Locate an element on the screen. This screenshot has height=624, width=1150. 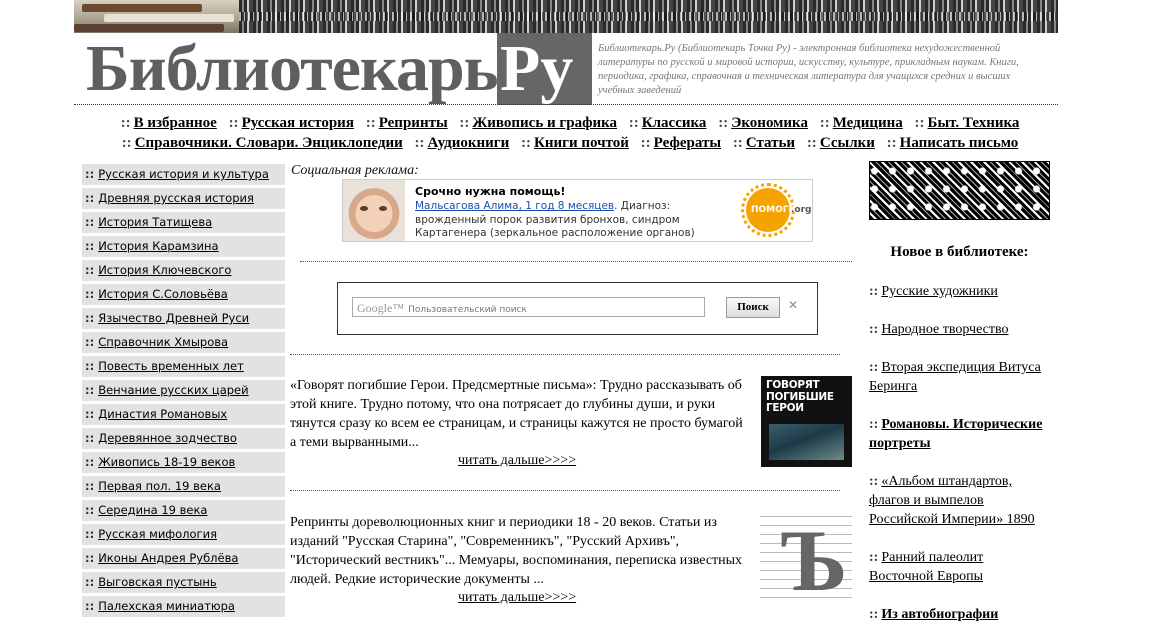
sidebar-link: Живопись 18-19 веков is located at coordinates (166, 462).